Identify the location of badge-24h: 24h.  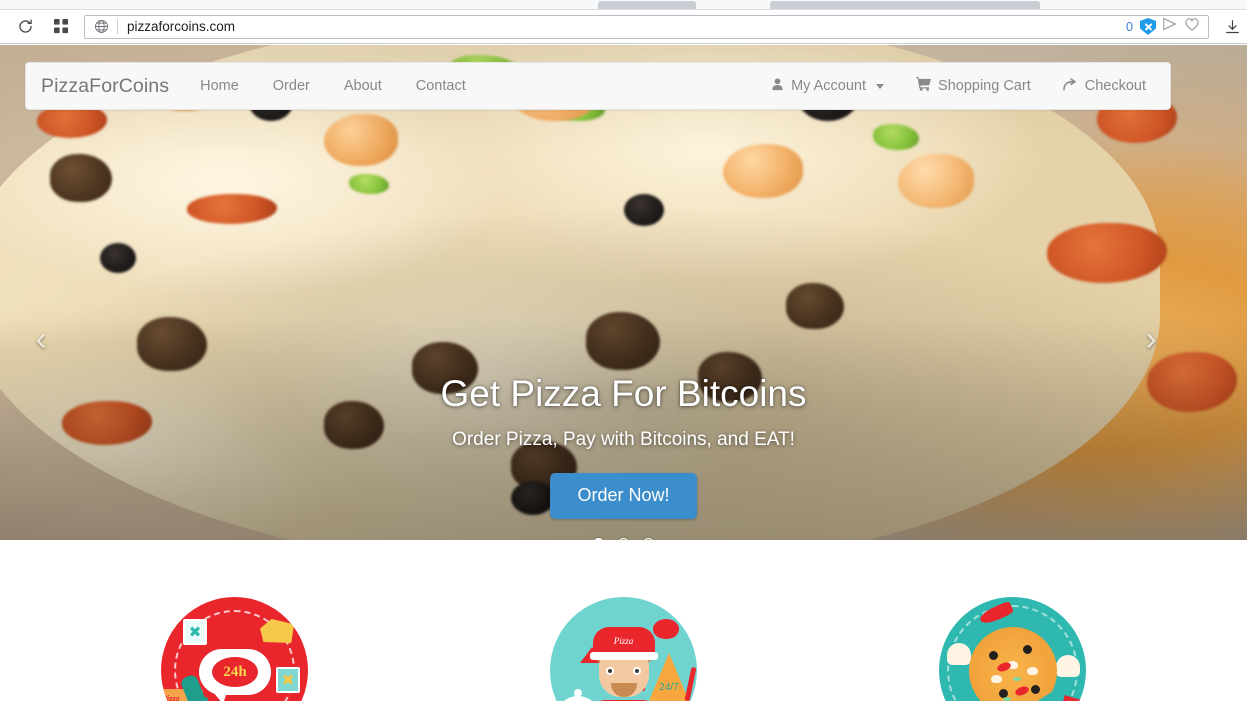
(235, 672).